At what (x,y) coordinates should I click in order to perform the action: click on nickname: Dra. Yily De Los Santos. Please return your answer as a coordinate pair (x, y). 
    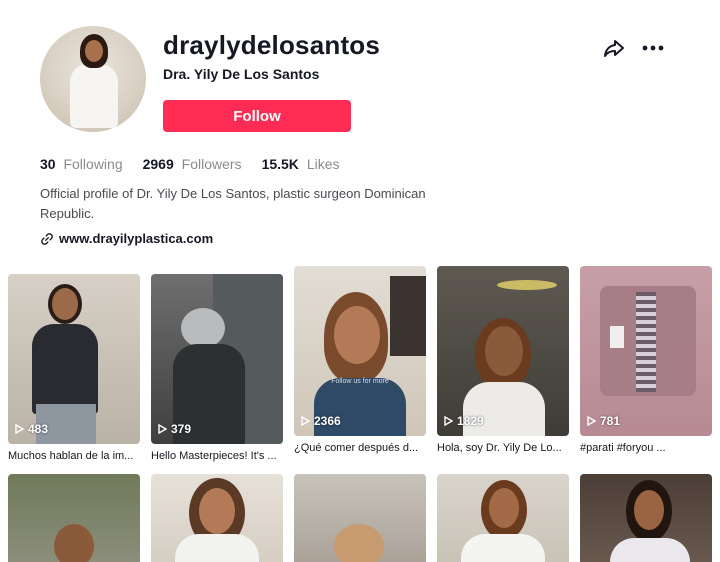
    Looking at the image, I should click on (241, 74).